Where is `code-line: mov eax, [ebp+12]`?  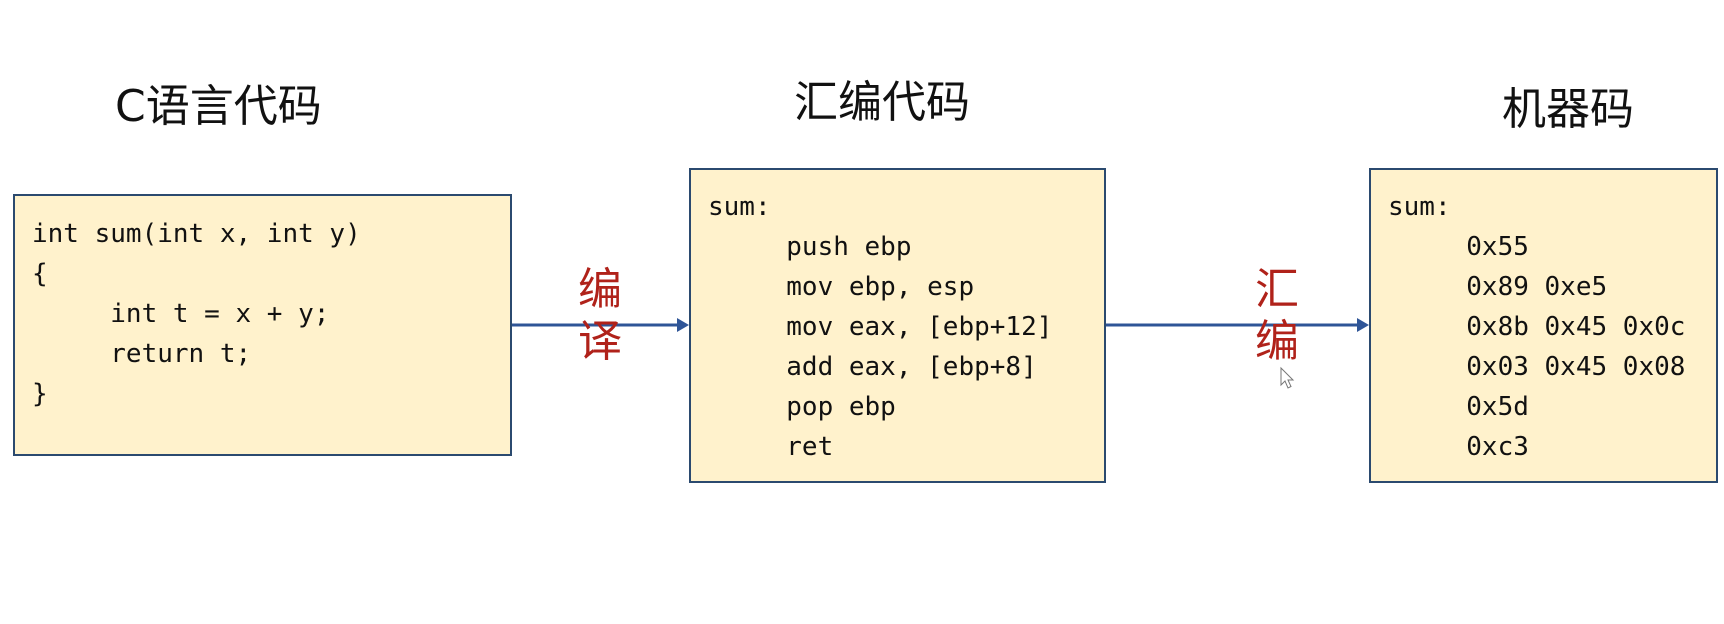
code-line: mov eax, [ebp+12] is located at coordinates (880, 327).